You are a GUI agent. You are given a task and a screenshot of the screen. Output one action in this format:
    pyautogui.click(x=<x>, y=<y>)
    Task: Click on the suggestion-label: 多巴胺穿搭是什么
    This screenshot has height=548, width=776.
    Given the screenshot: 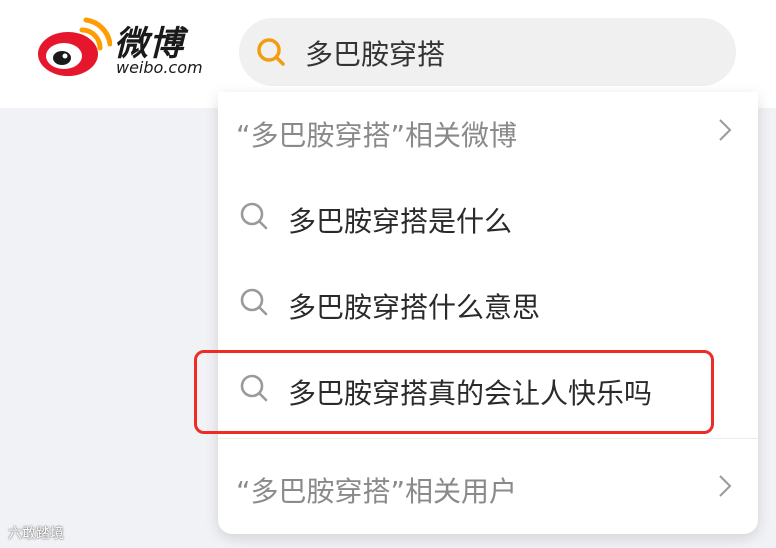 What is the action you would take?
    pyautogui.click(x=400, y=221)
    